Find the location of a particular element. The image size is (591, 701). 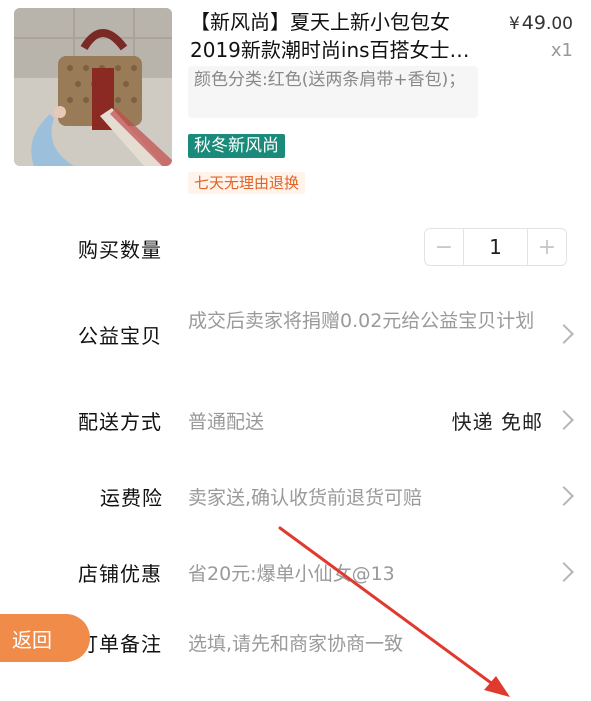

currency-symbol: ¥ is located at coordinates (514, 24).